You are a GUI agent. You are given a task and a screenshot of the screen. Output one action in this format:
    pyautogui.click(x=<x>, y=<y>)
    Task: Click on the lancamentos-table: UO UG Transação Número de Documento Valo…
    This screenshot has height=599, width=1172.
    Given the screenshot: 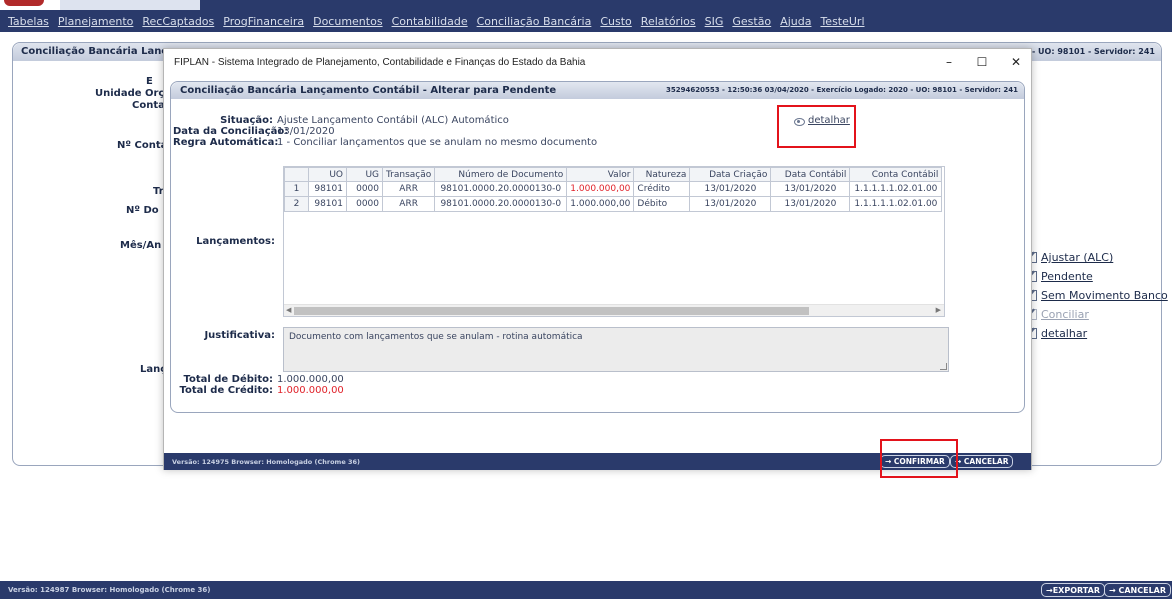 What is the action you would take?
    pyautogui.click(x=613, y=189)
    